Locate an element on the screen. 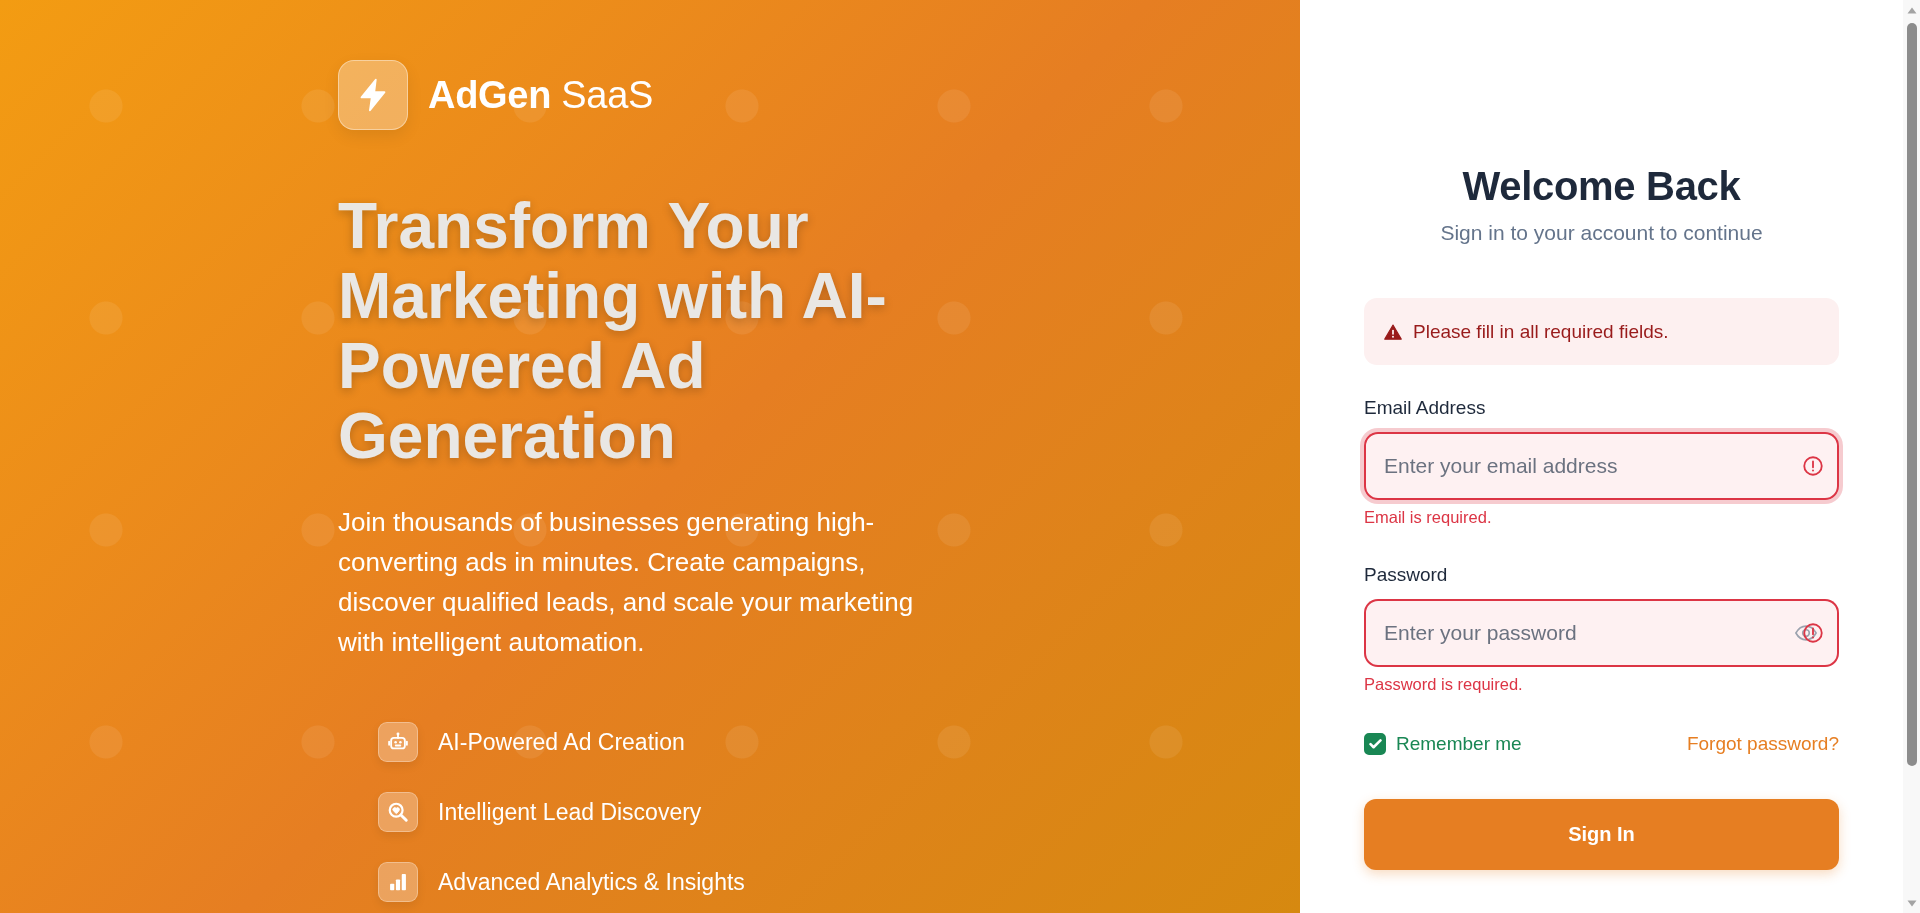 The image size is (1920, 913). forgot-password-link: Forgot password? is located at coordinates (1762, 744).